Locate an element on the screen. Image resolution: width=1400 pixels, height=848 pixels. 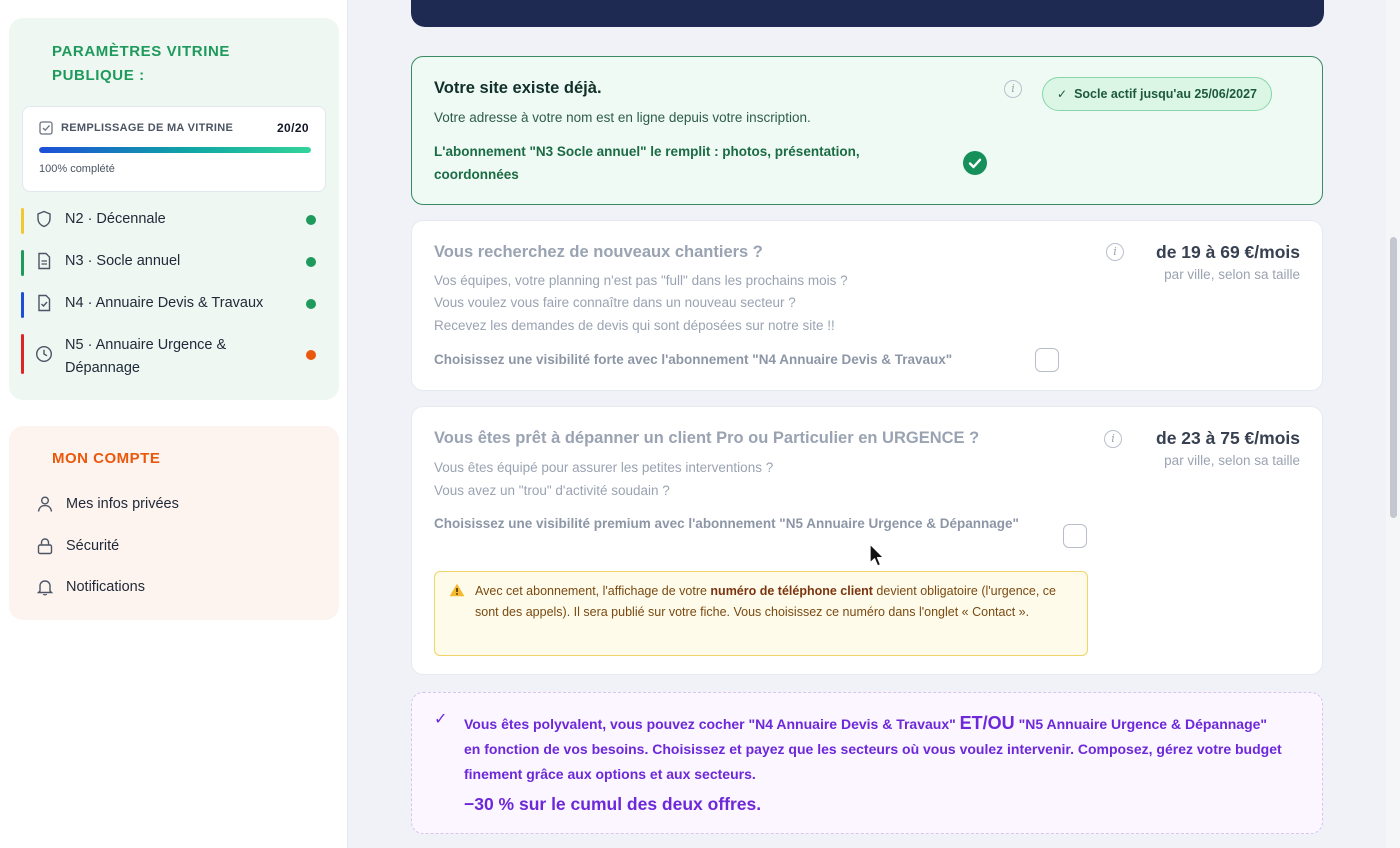
price-amount: de 19 à 69 €/mois is located at coordinates (1228, 252).